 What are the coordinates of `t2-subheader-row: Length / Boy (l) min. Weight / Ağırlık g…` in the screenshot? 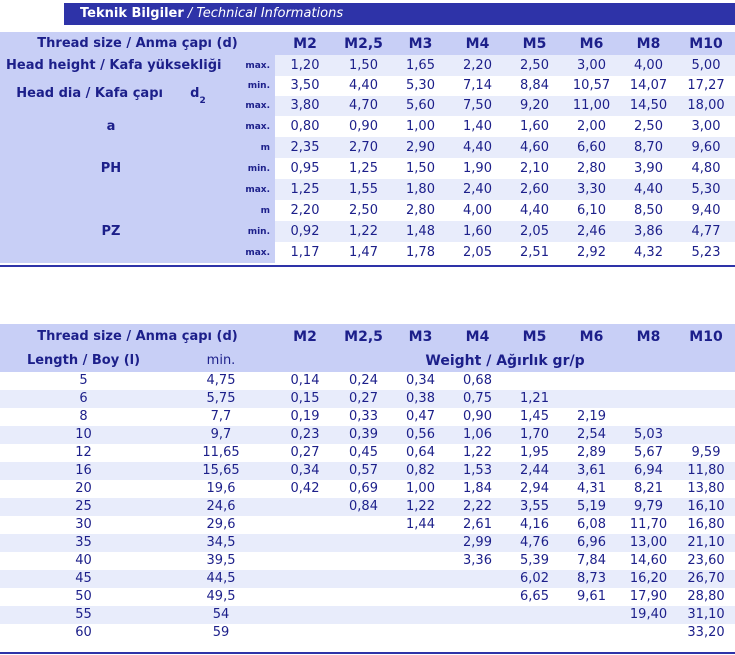 It's located at (367, 360).